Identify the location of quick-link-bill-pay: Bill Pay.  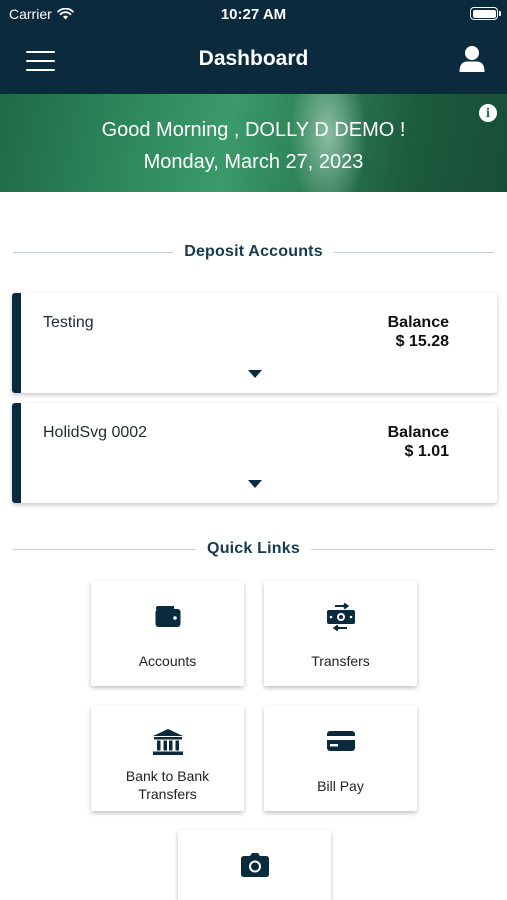
(340, 758).